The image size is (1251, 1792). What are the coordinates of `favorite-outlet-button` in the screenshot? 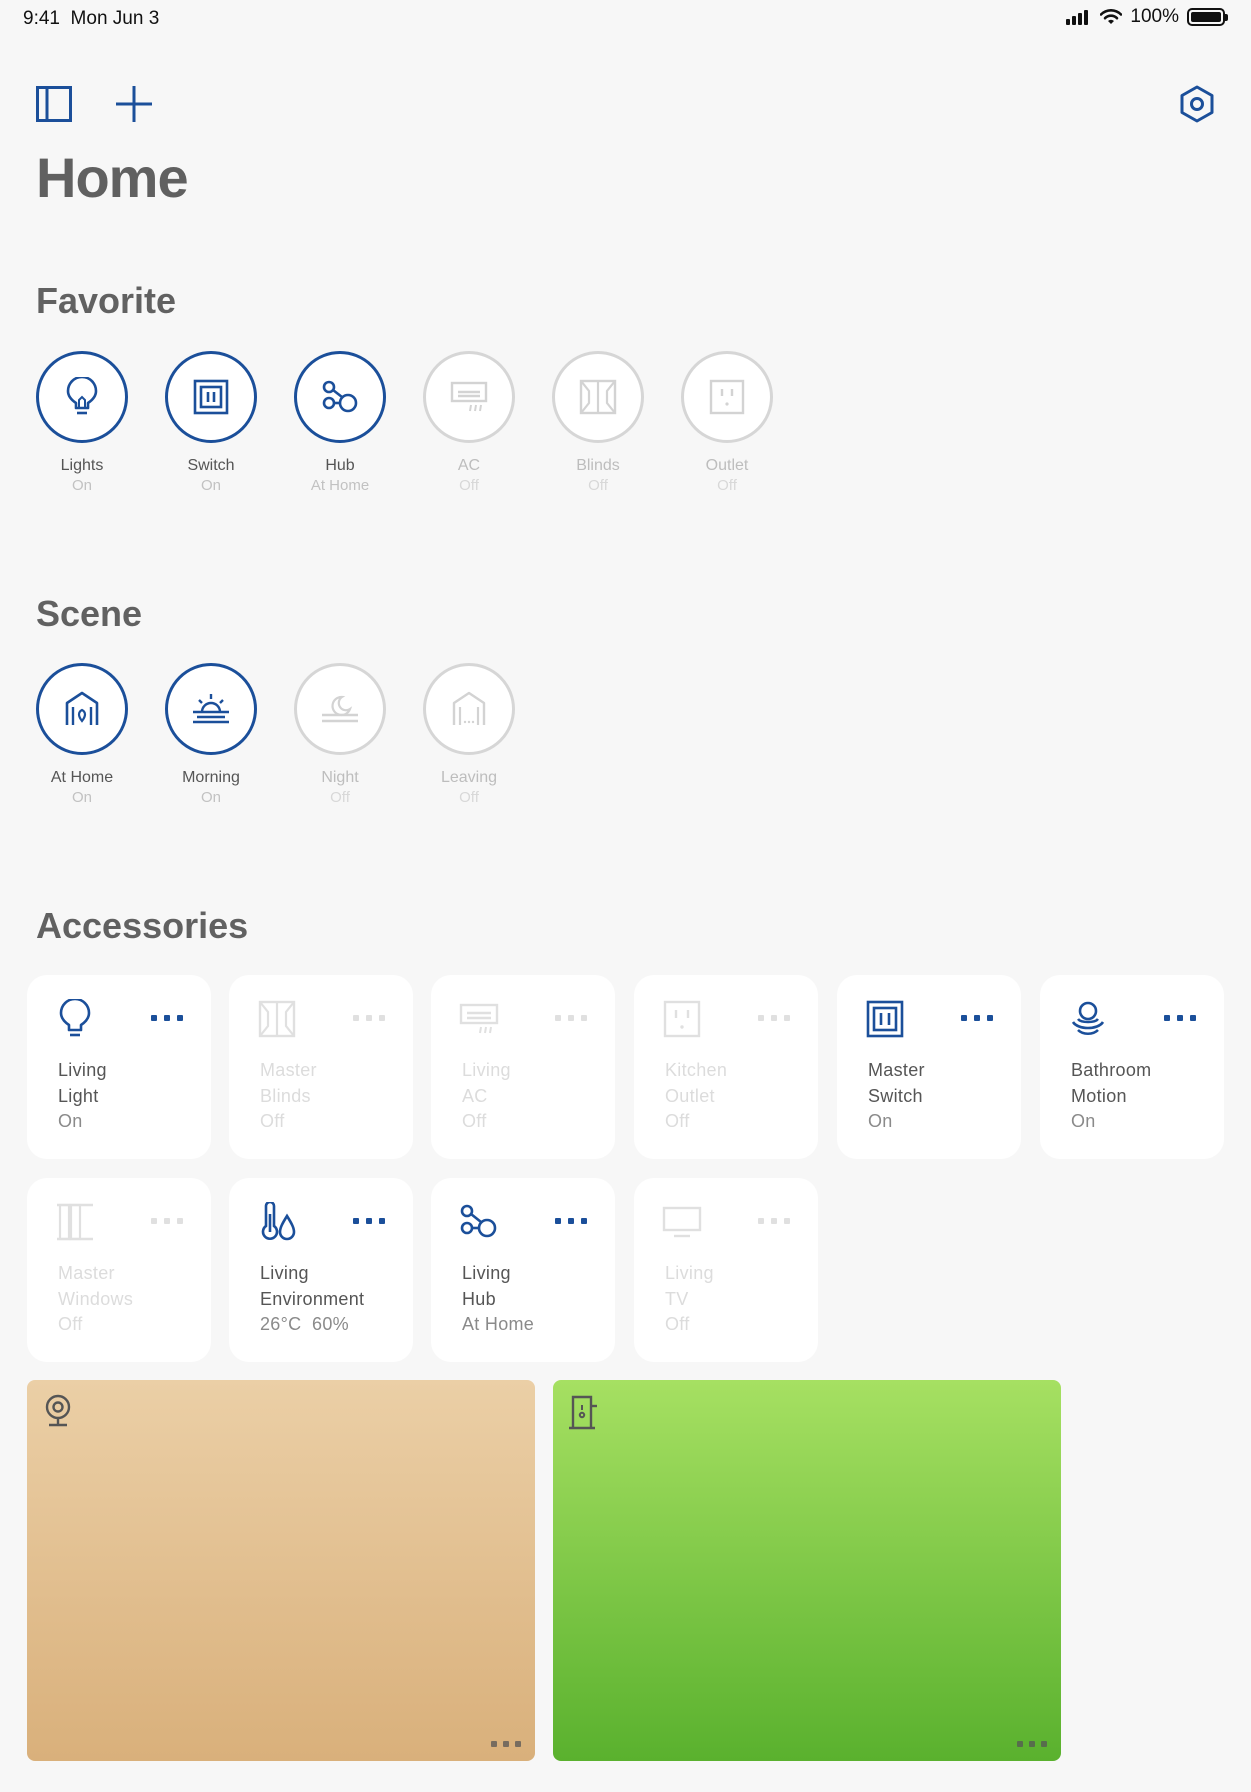 It's located at (727, 397).